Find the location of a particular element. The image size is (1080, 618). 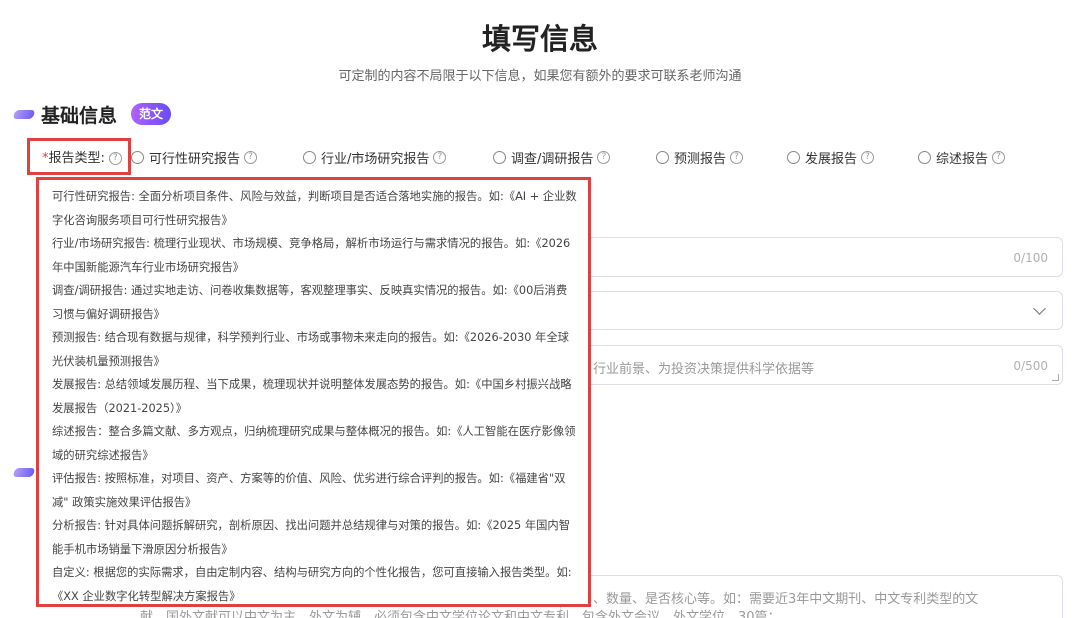

radio-option-review: 综述报告 ? is located at coordinates (962, 157).